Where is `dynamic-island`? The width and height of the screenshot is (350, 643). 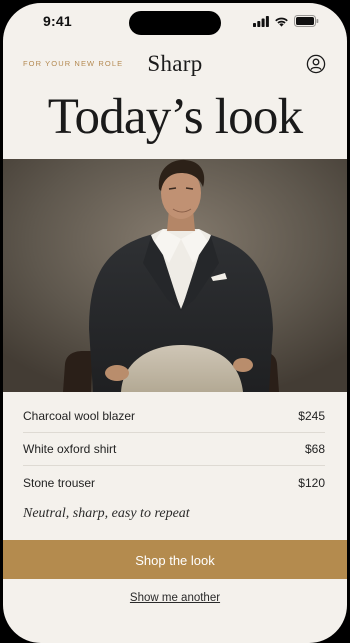 dynamic-island is located at coordinates (175, 23).